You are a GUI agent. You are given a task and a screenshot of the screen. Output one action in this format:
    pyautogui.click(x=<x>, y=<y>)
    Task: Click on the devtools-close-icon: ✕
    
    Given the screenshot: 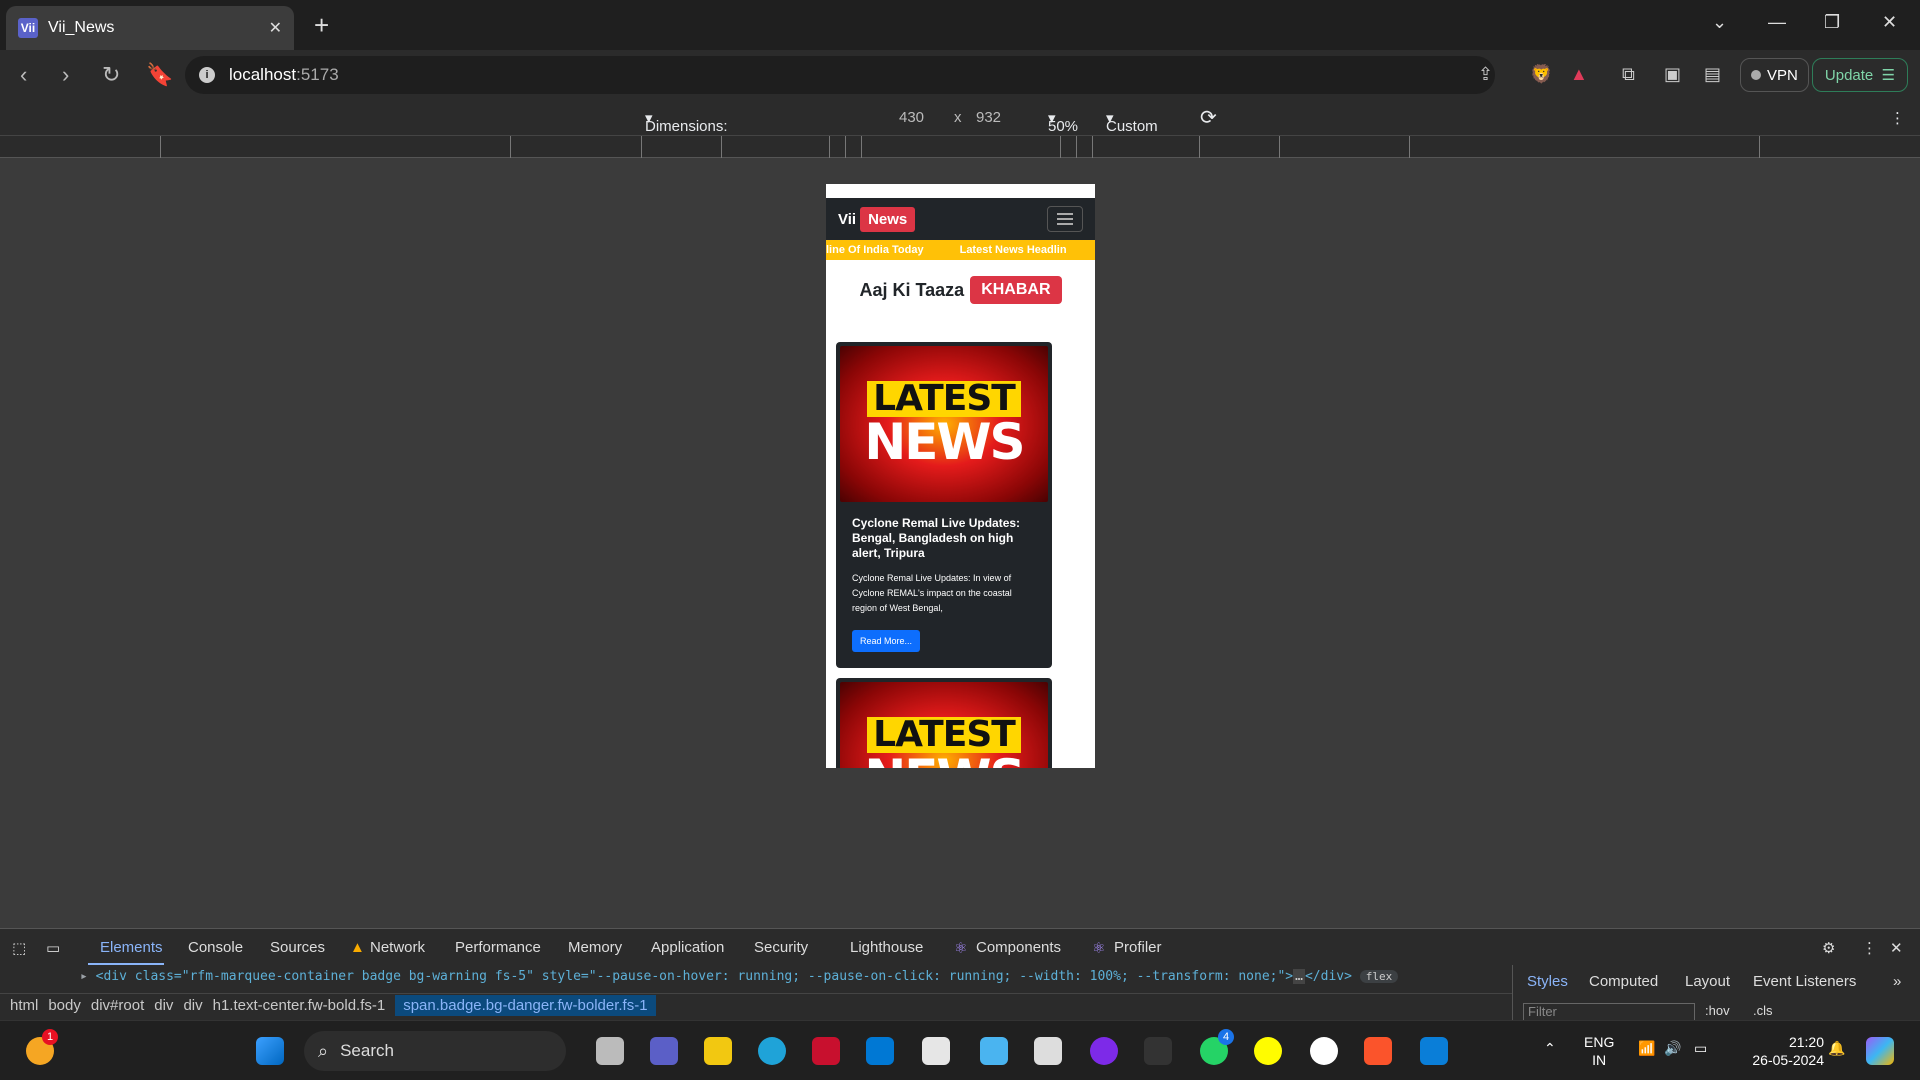 What is the action you would take?
    pyautogui.click(x=1896, y=948)
    